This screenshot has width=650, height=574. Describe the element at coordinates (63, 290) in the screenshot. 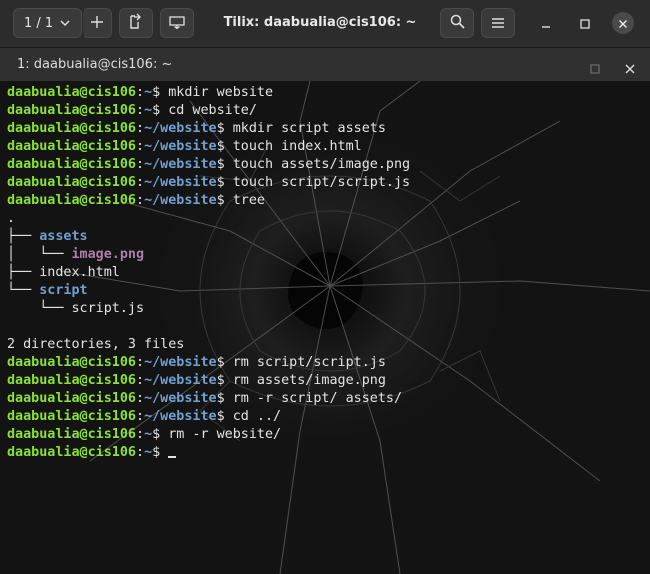

I see `directory-name: script` at that location.